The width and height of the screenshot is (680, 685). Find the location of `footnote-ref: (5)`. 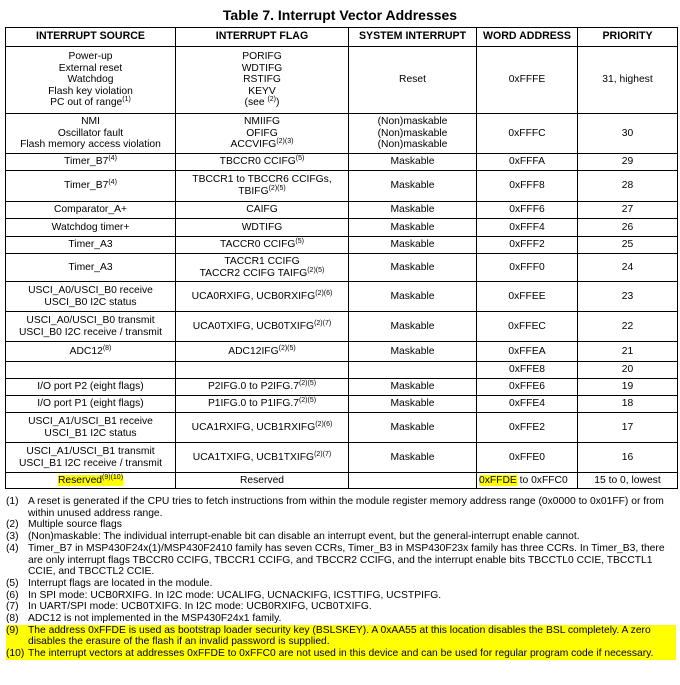

footnote-ref: (5) is located at coordinates (299, 242).